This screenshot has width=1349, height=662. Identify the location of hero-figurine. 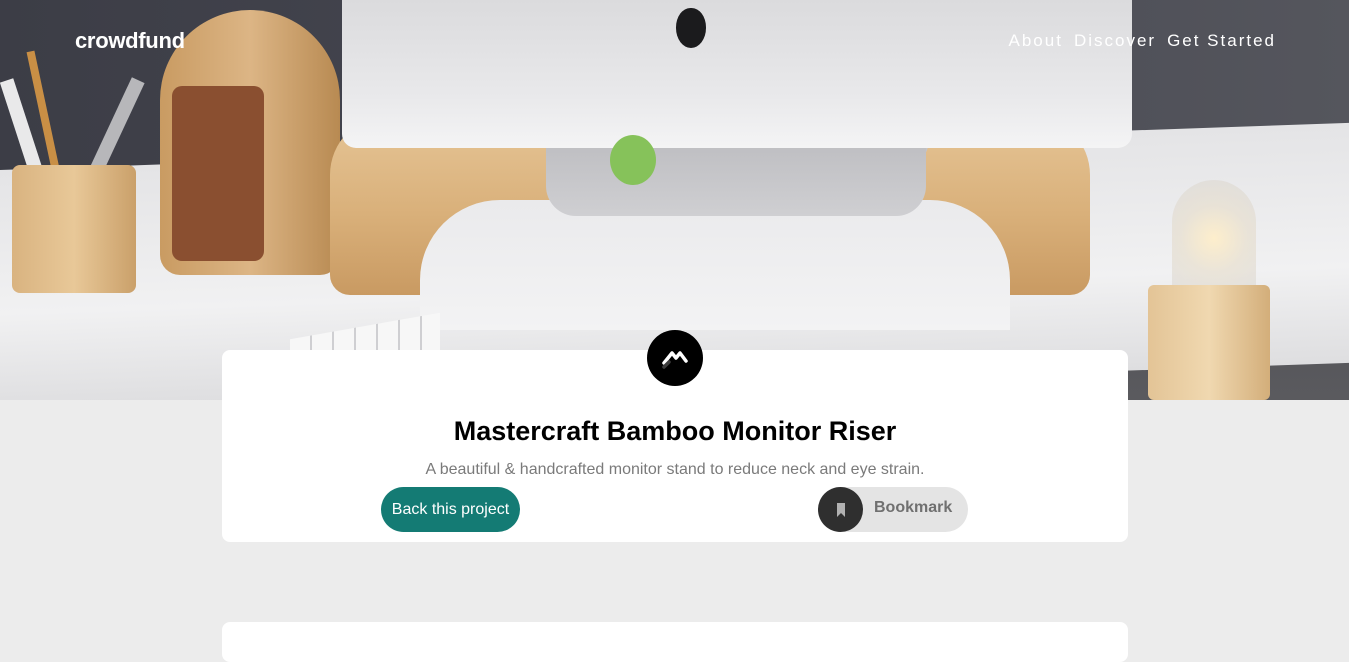
(633, 160).